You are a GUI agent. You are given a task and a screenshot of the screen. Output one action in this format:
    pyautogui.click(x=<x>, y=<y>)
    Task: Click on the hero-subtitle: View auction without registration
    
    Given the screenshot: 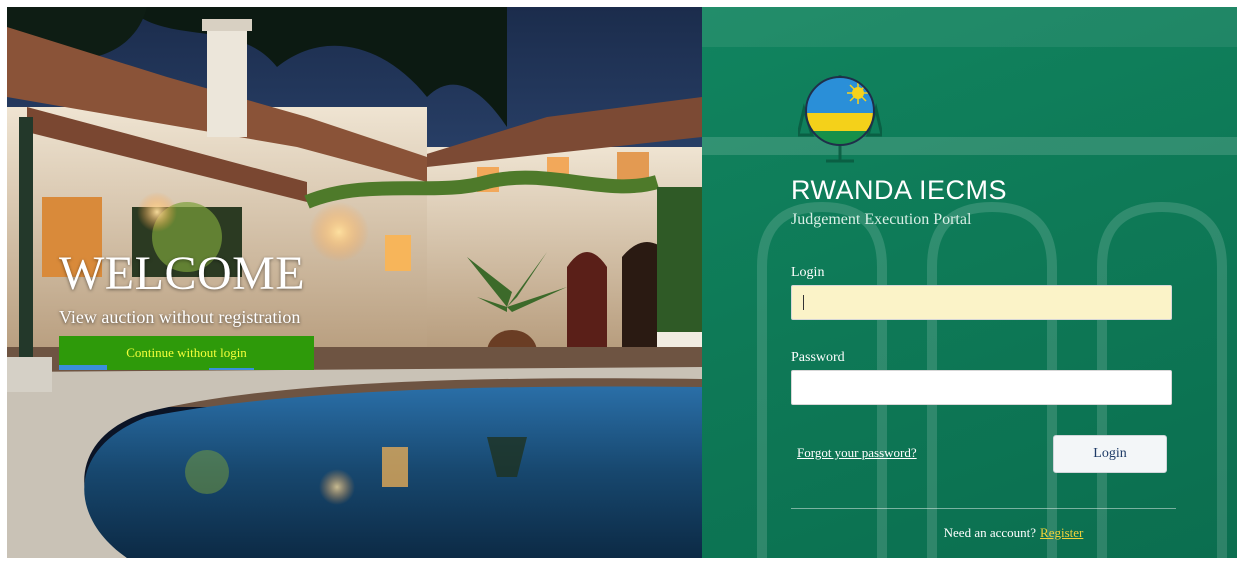 What is the action you would take?
    pyautogui.click(x=180, y=317)
    